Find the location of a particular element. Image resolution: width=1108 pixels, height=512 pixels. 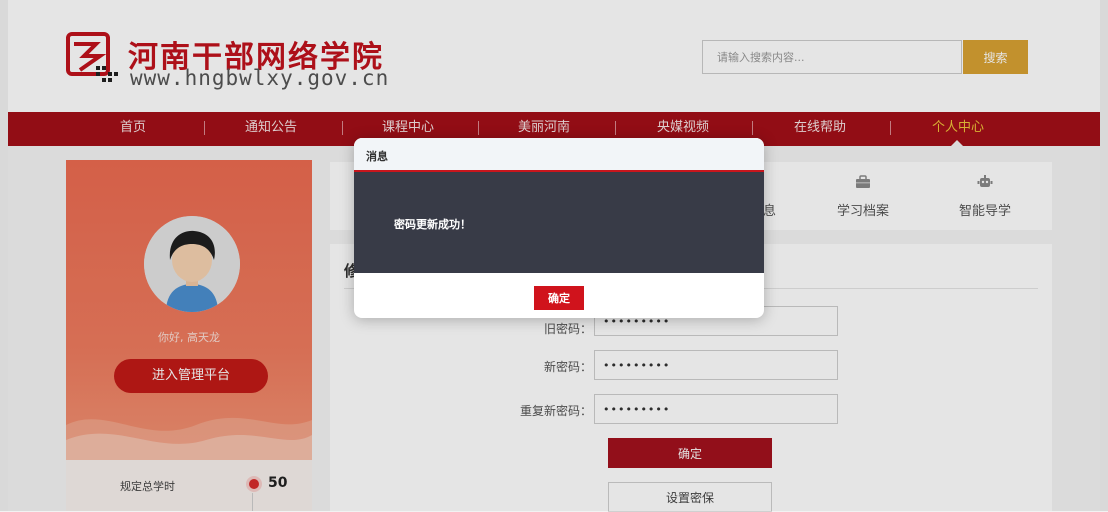

message-dialog: 消息 密码更新成功！ 确定 is located at coordinates (559, 228).